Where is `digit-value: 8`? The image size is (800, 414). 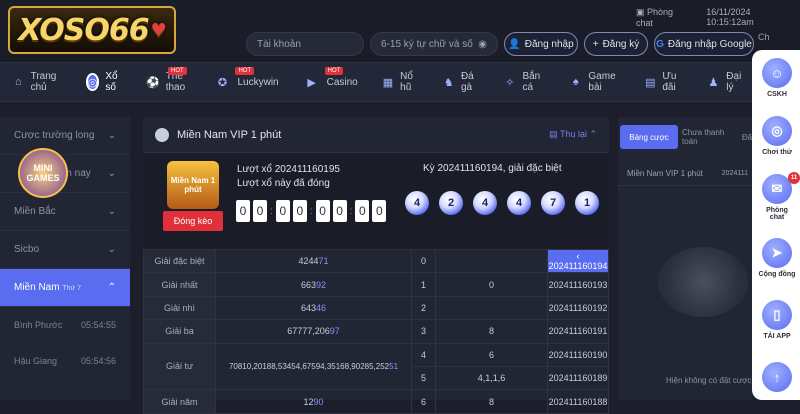
digit-value: 8 is located at coordinates (491, 331).